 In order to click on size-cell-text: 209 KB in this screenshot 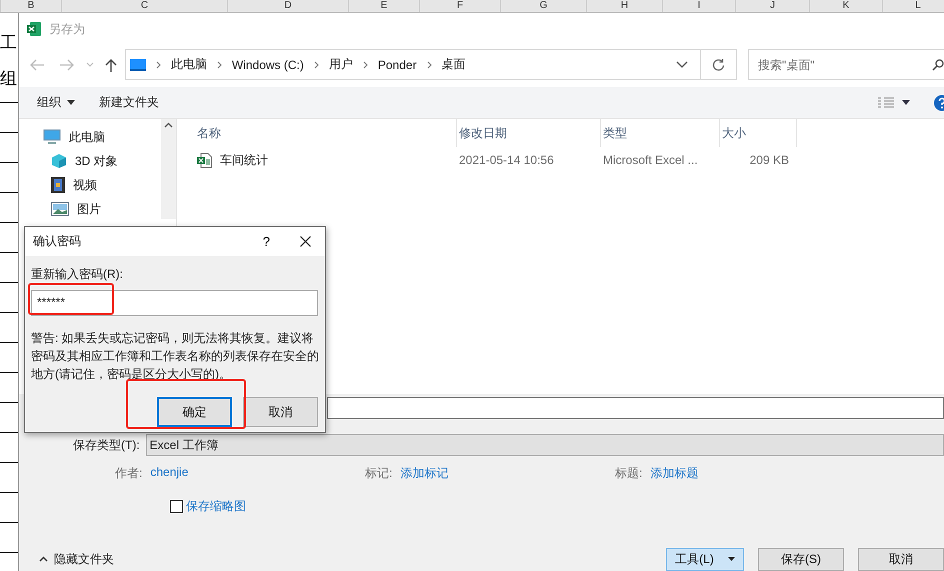, I will do `click(769, 160)`.